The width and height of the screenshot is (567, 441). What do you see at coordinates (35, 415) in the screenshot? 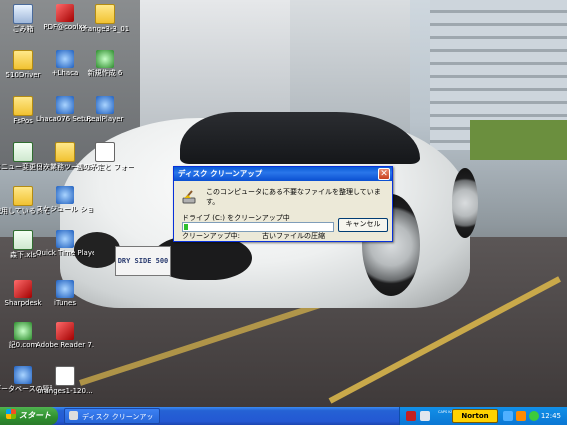
I see `start-label: スタート` at bounding box center [35, 415].